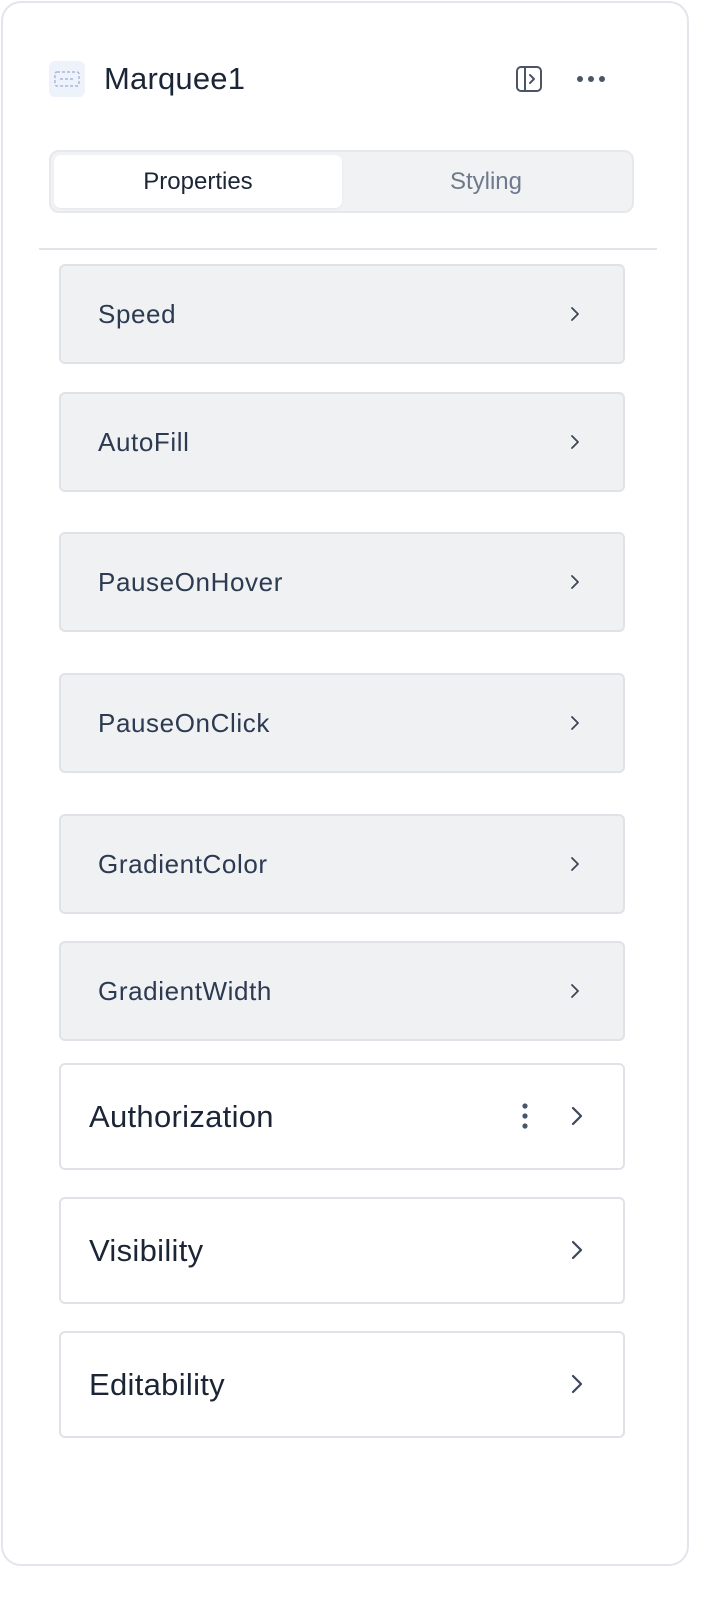 This screenshot has height=1600, width=703. Describe the element at coordinates (137, 314) in the screenshot. I see `property-label: Speed` at that location.